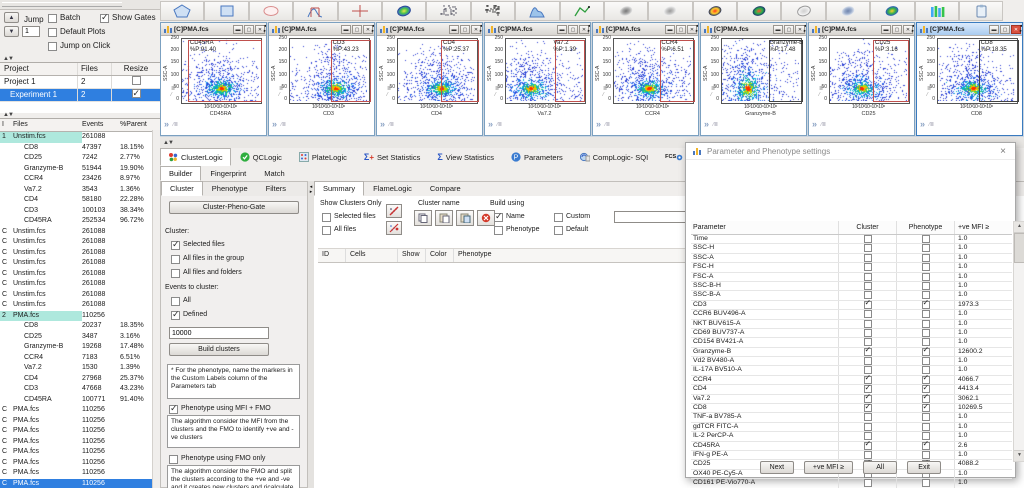 The image size is (1024, 488). Describe the element at coordinates (1018, 341) in the screenshot. I see `dialog-scrollbar: ▲ ▼` at that location.